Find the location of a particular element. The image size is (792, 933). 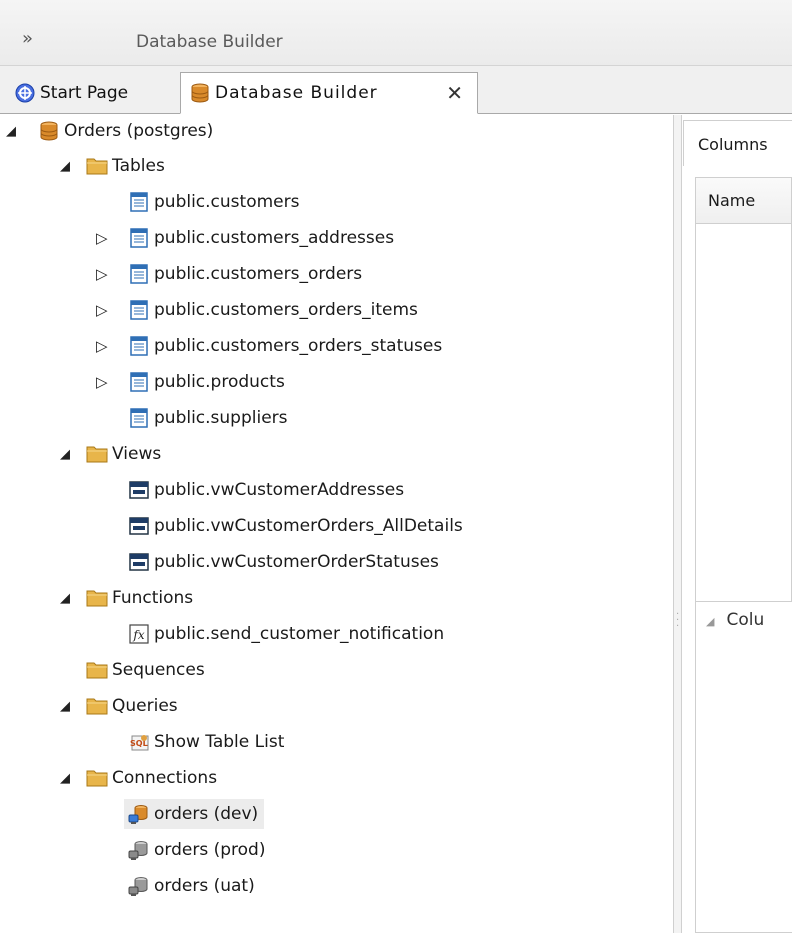

grid-header-label: Name is located at coordinates (732, 200).